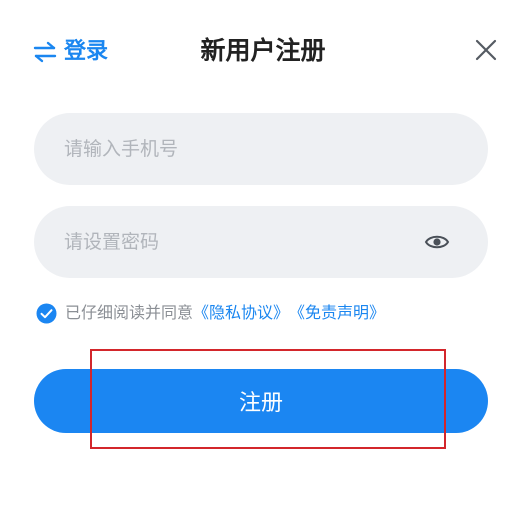 Image resolution: width=526 pixels, height=513 pixels. I want to click on phone-field, so click(261, 149).